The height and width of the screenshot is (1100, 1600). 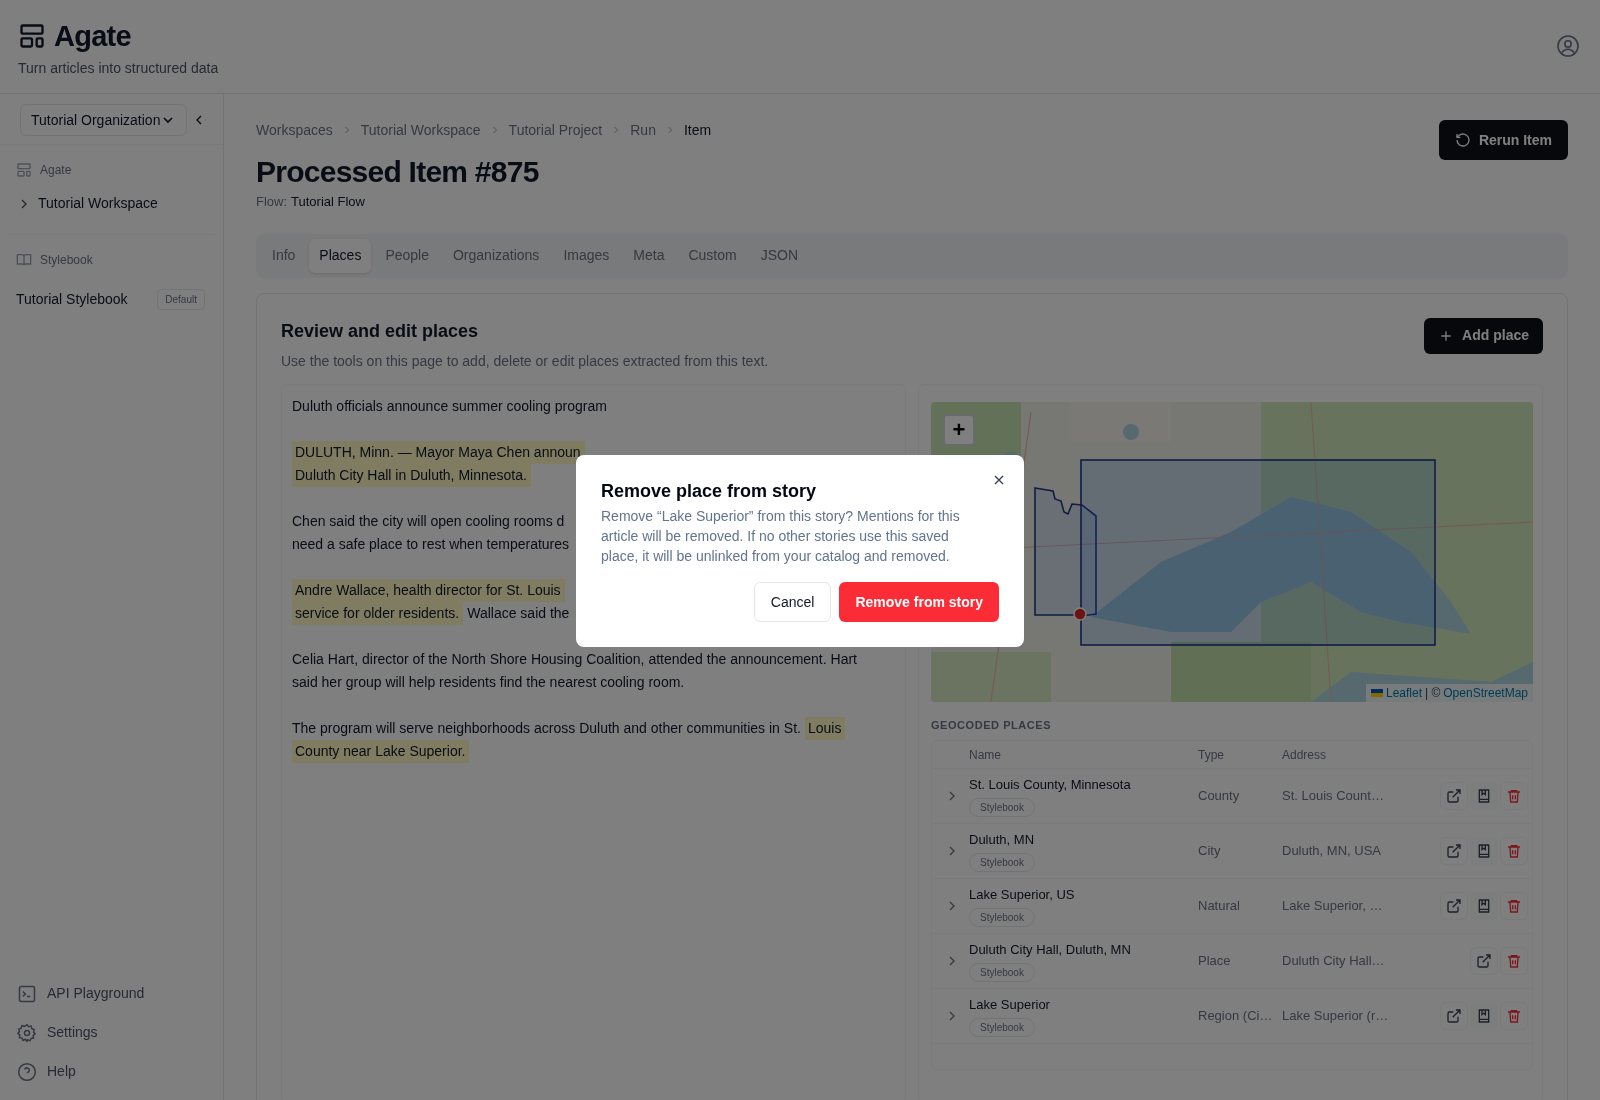 I want to click on dialog-message: Remove “Lake Superior” from this story? Mentions for this article will be removed. If no other stories use this saved place, it will be unlinked from your catalog and removed., so click(x=781, y=536).